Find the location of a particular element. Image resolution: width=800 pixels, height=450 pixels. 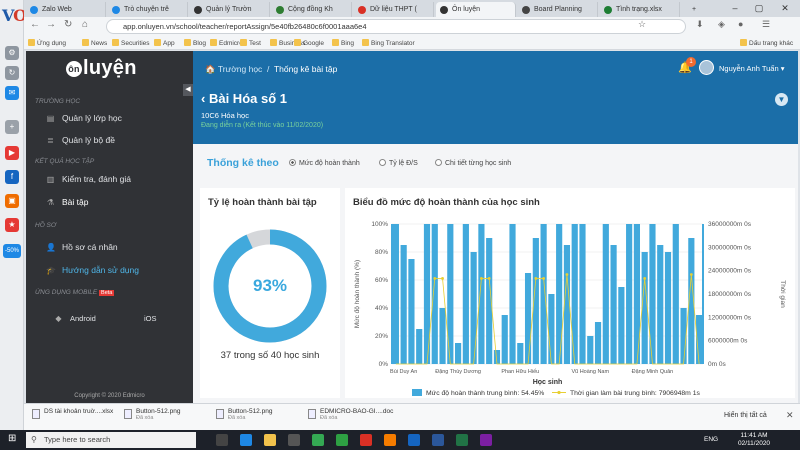

reload-icon: ↻ is located at coordinates (68, 24).